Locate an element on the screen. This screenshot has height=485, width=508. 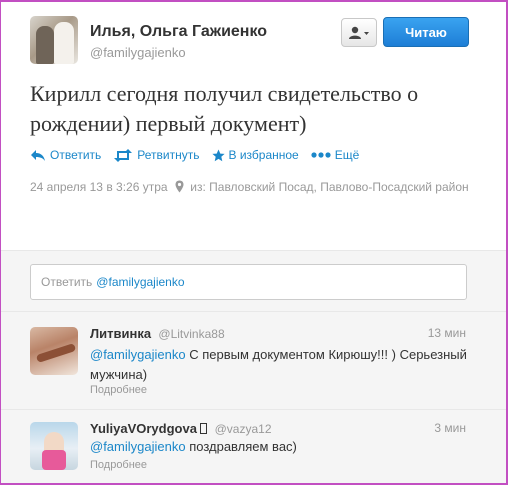
reply-icon is located at coordinates (38, 155).